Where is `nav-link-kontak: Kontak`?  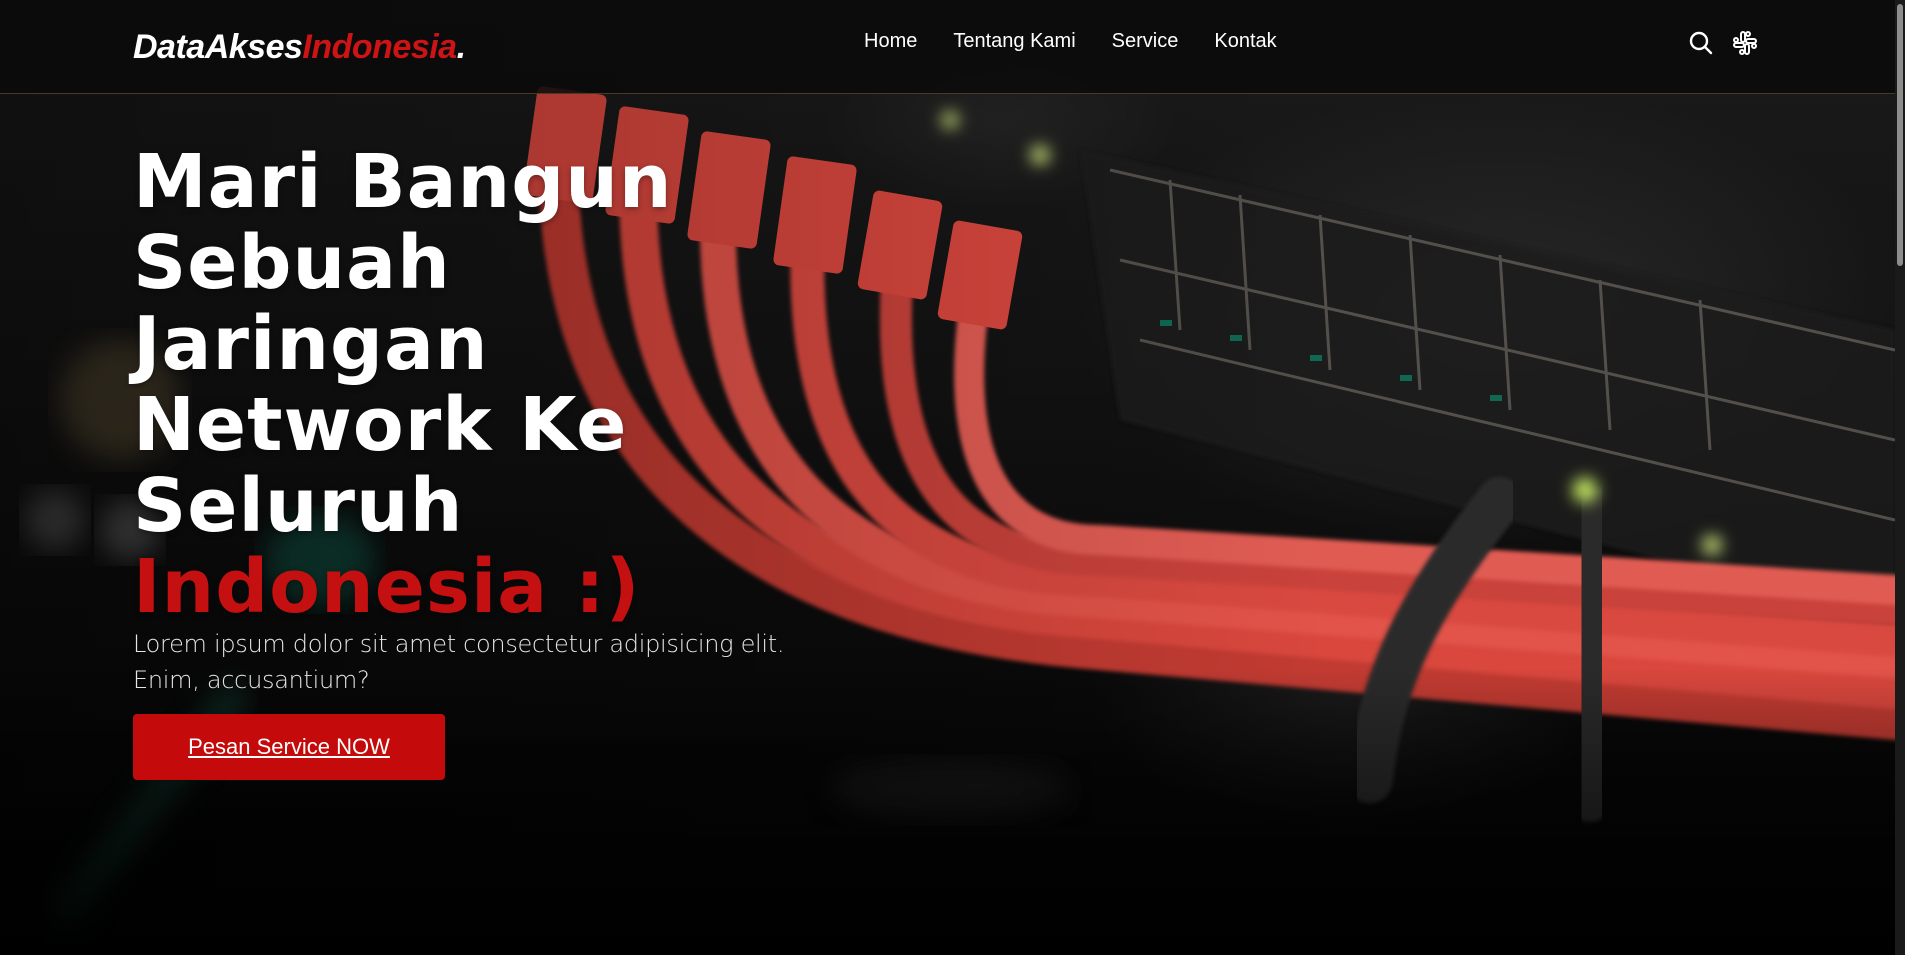 nav-link-kontak: Kontak is located at coordinates (1245, 41).